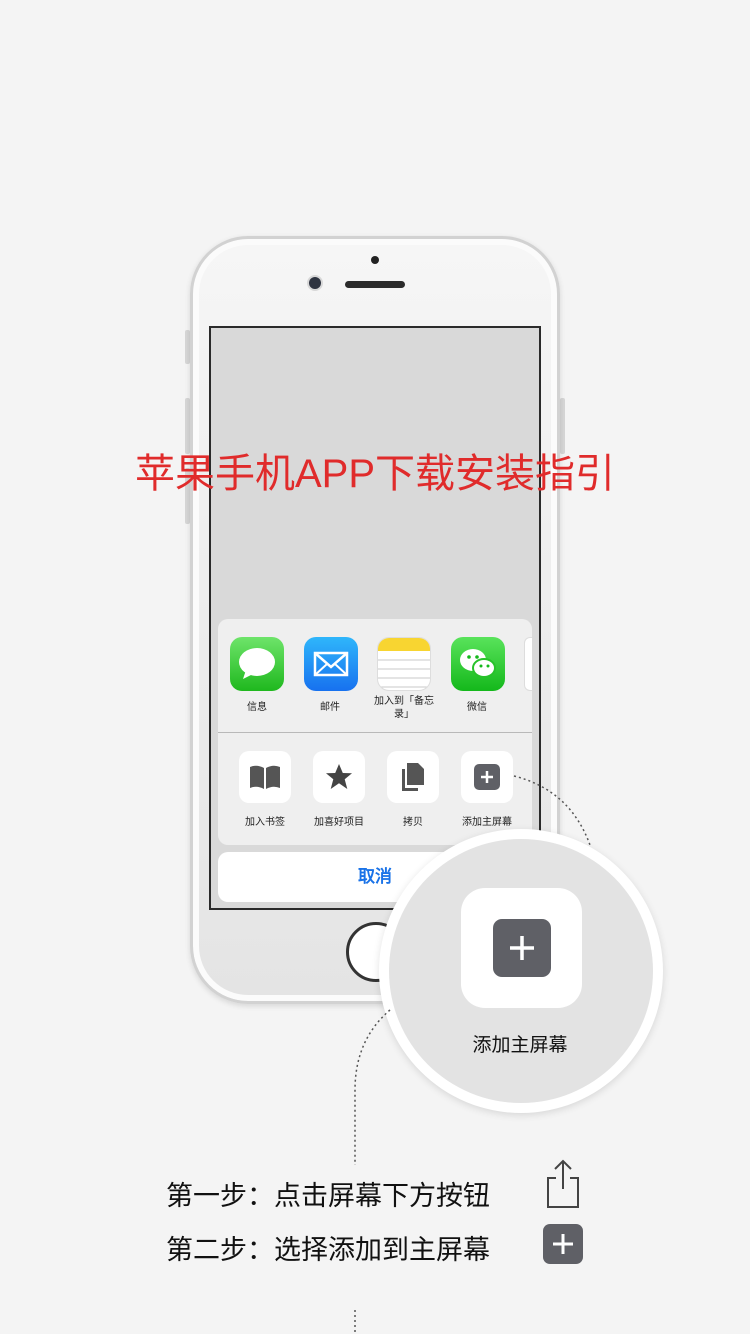 This screenshot has width=750, height=1334. What do you see at coordinates (375, 474) in the screenshot?
I see `page-title: 苹果手机APP下载安装指引` at bounding box center [375, 474].